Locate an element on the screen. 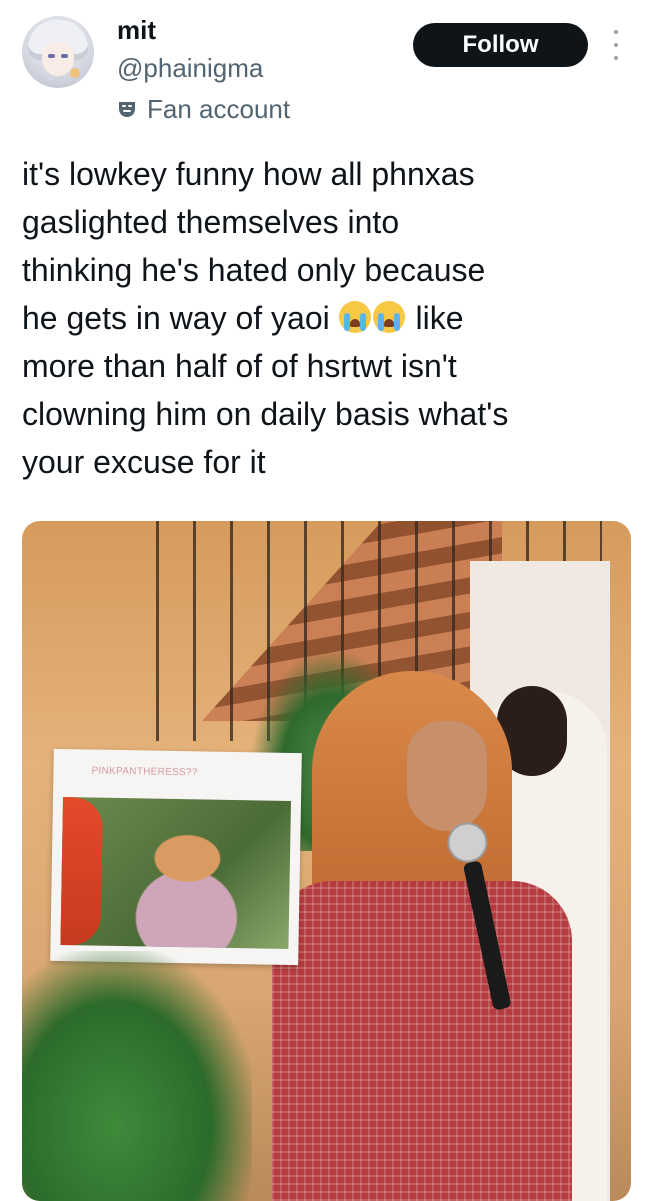 The image size is (653, 1201). tweet-line: clowning him on daily basis what's is located at coordinates (265, 414).